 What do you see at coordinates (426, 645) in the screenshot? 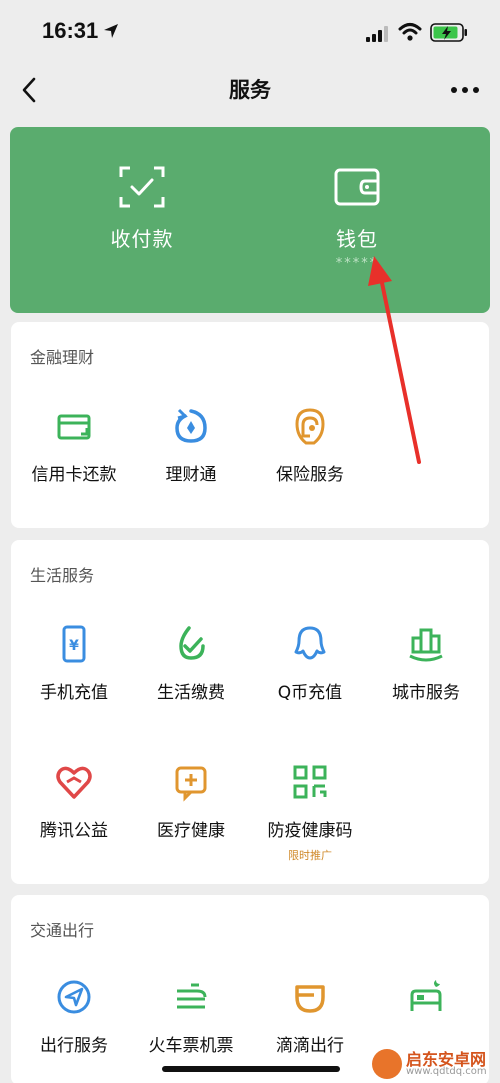
I see `city-icon` at bounding box center [426, 645].